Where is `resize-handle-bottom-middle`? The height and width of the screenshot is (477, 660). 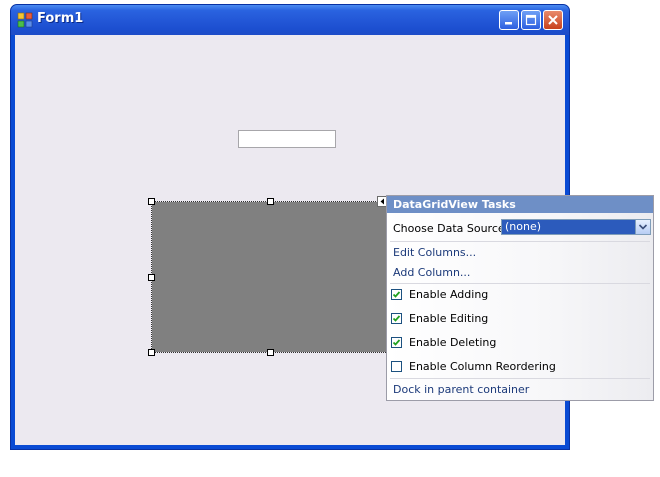
resize-handle-bottom-middle is located at coordinates (270, 352).